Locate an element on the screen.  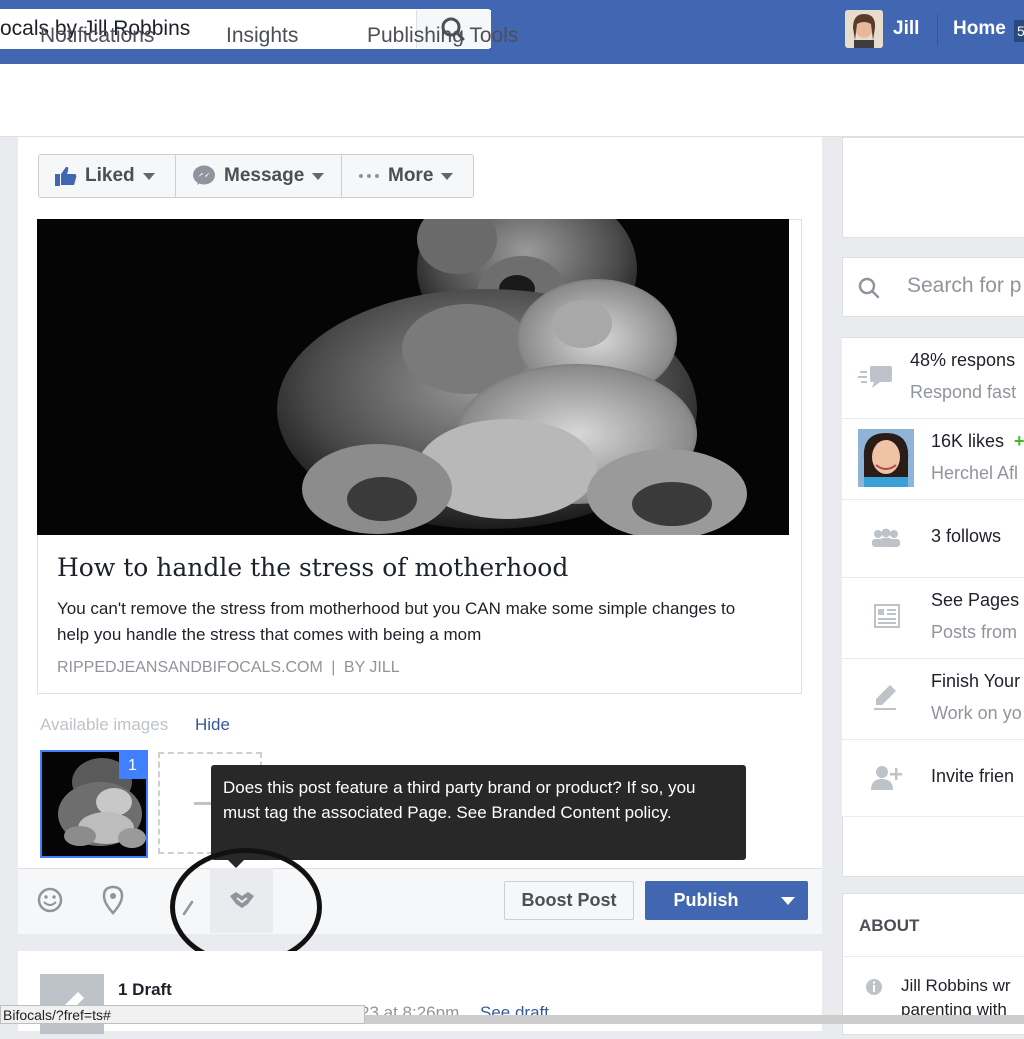
response-rate-subtext: Respond fast is located at coordinates (963, 392).